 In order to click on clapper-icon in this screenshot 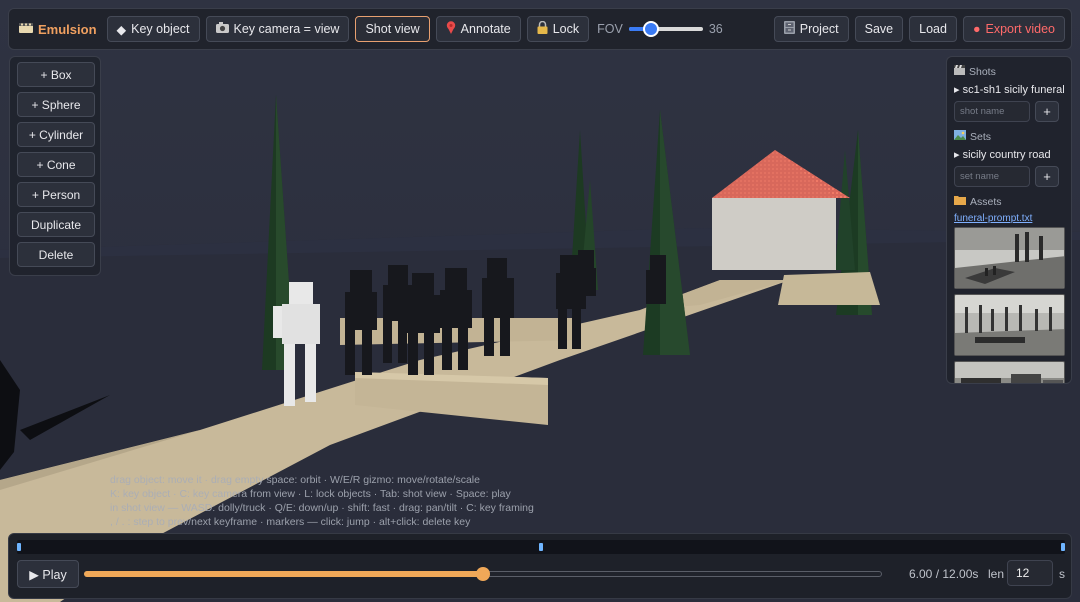, I will do `click(959, 71)`.